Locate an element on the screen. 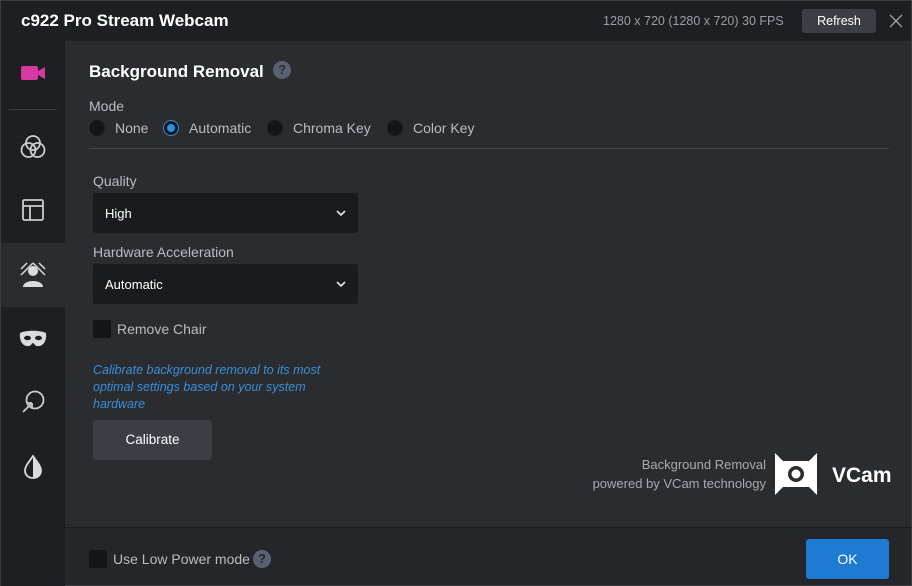 This screenshot has width=912, height=586. low-power-mode-checkbox: Use Low Power mode is located at coordinates (169, 559).